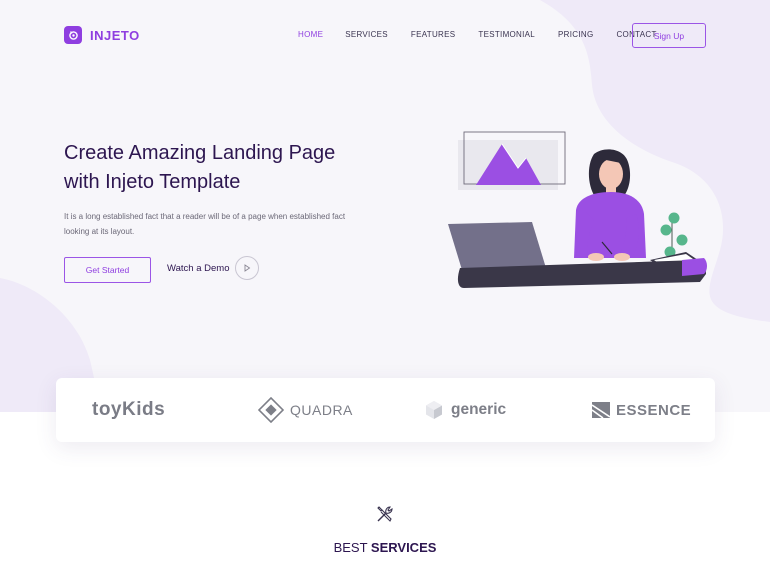 This screenshot has width=770, height=570. What do you see at coordinates (247, 268) in the screenshot?
I see `play-icon` at bounding box center [247, 268].